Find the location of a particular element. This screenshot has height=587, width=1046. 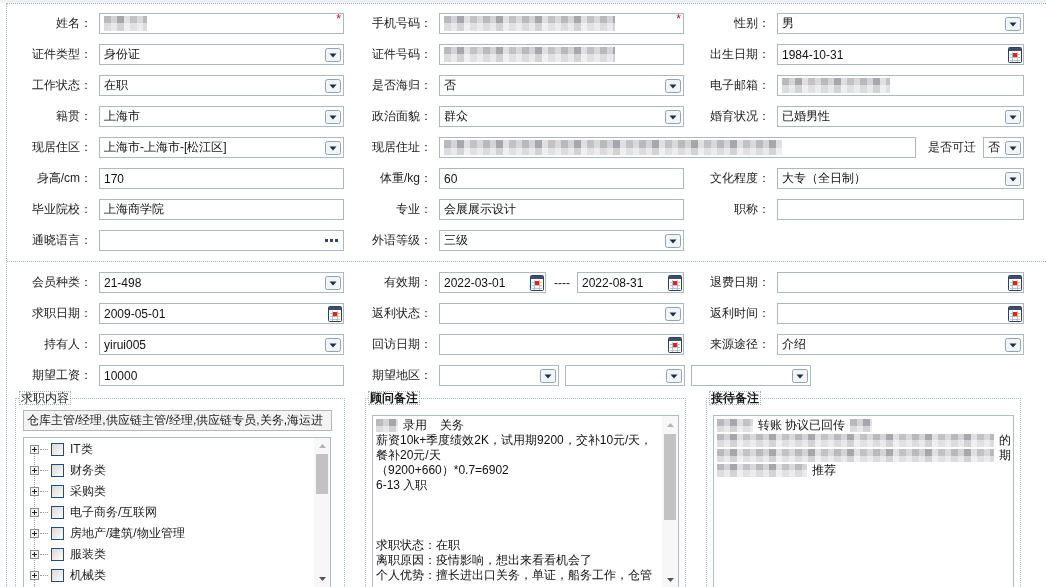

field-label: 身高/cm： is located at coordinates (64, 178).